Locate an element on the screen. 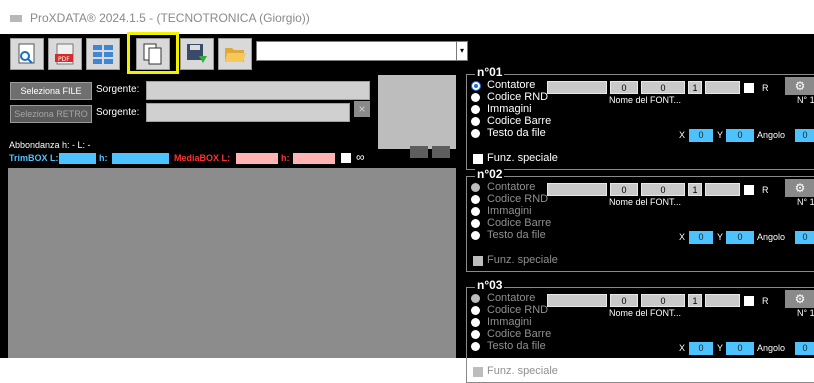  open-folder-icon is located at coordinates (235, 55).